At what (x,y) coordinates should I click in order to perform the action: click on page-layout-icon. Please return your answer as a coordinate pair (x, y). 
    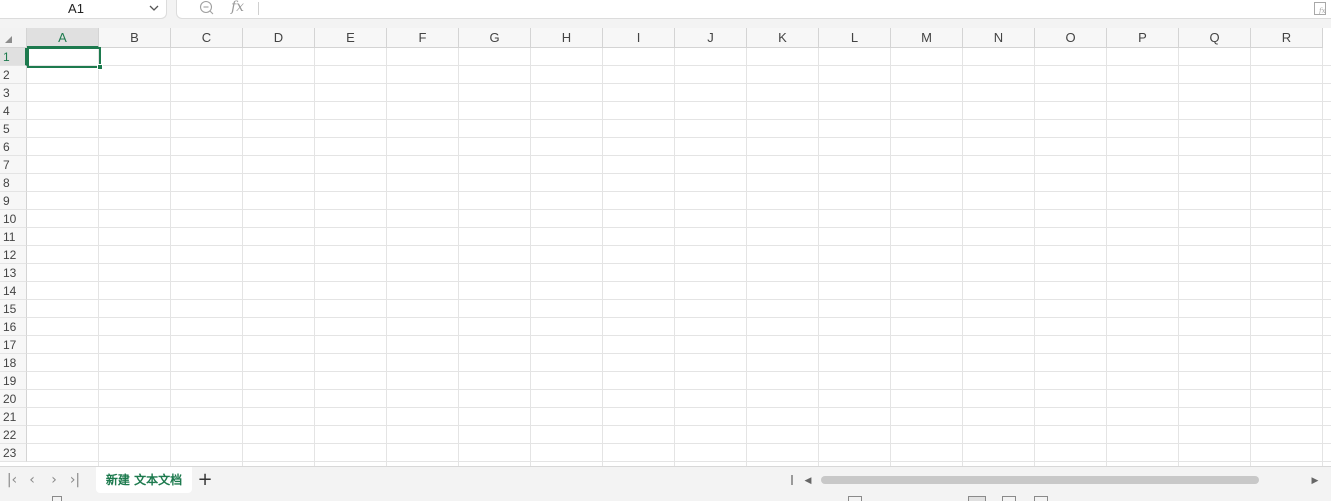
    Looking at the image, I should click on (1009, 498).